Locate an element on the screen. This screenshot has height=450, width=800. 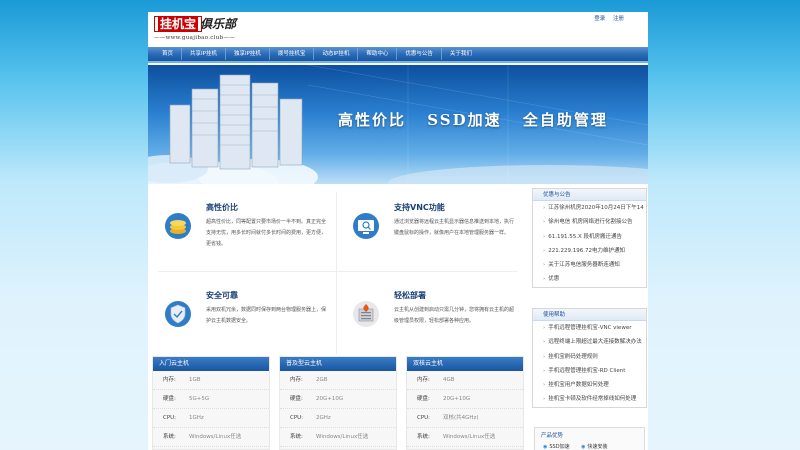
logo-brand-text: 挂机宝 is located at coordinates (178, 24).